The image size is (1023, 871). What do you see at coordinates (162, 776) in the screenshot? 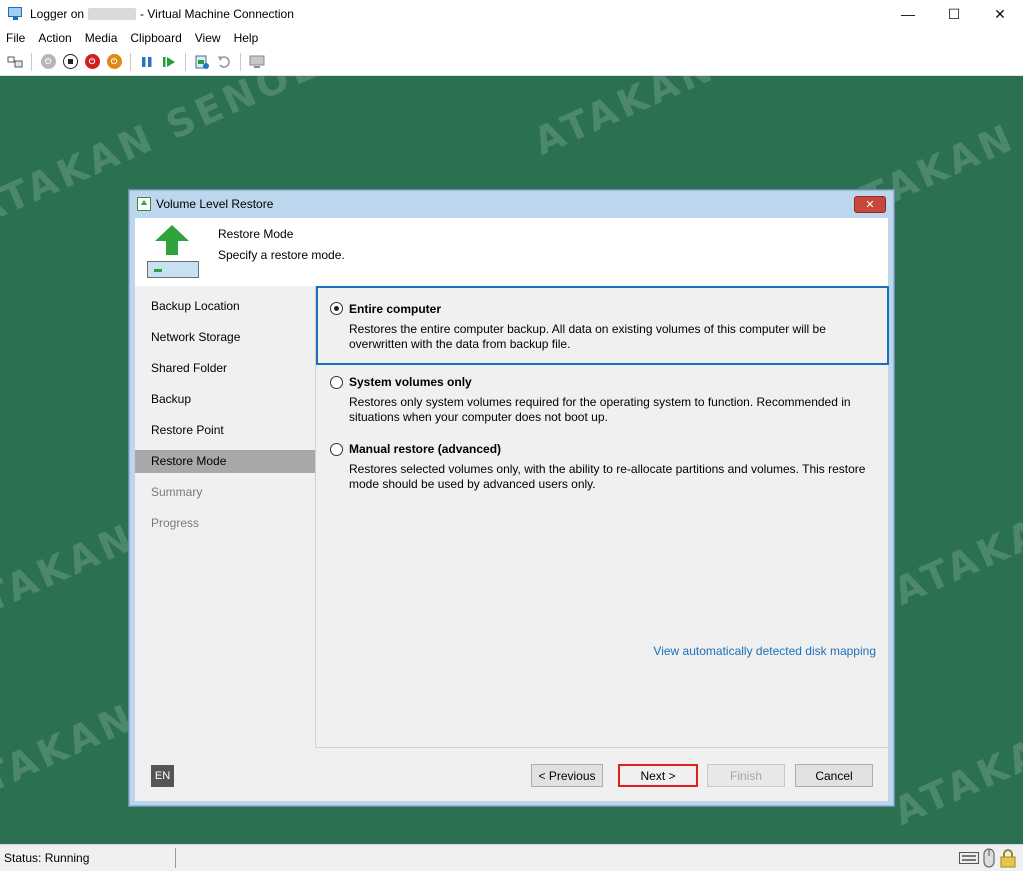
I see `language-indicator: EN` at bounding box center [162, 776].